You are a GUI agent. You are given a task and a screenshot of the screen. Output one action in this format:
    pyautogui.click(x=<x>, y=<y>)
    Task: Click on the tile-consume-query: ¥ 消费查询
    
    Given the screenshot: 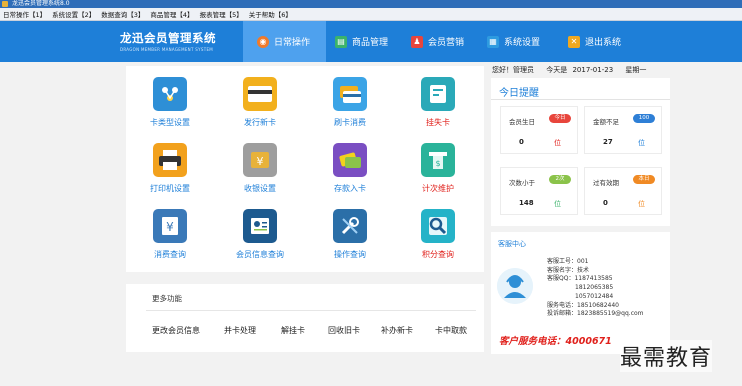 What is the action you would take?
    pyautogui.click(x=170, y=240)
    